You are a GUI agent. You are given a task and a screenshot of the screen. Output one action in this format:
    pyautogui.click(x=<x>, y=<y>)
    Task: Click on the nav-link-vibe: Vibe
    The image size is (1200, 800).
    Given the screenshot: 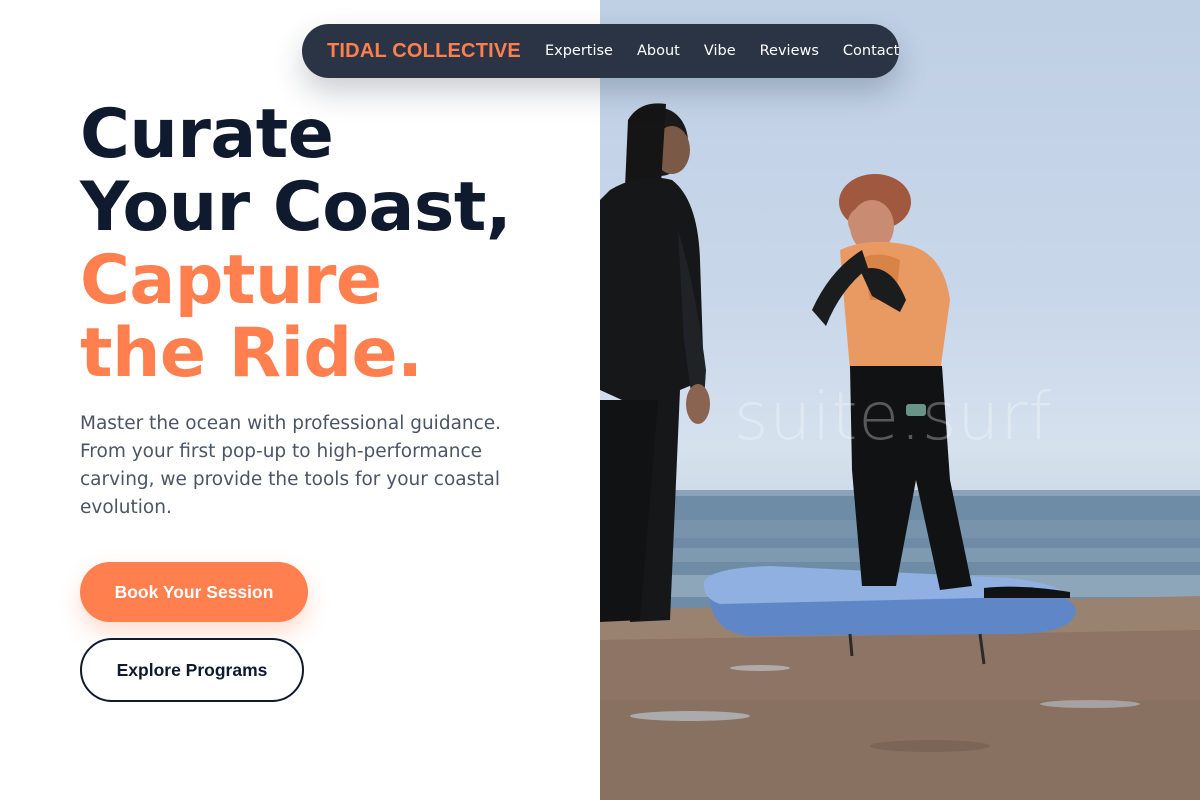 What is the action you would take?
    pyautogui.click(x=720, y=51)
    